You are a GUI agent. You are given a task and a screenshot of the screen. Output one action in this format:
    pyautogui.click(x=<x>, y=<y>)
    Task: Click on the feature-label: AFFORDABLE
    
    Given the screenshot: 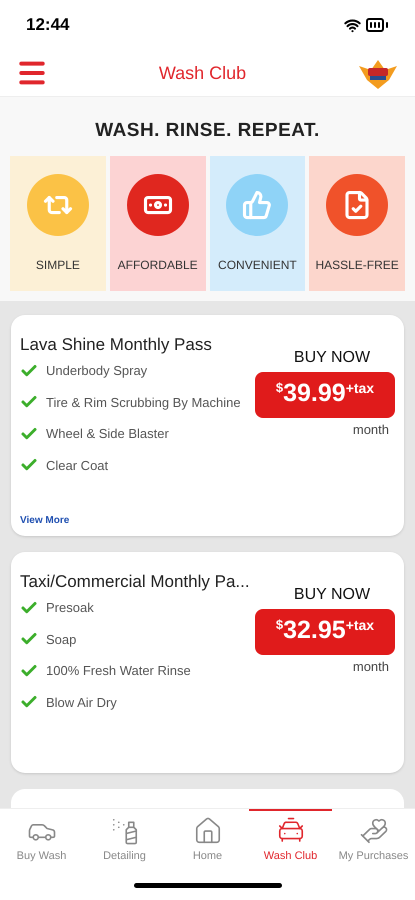 What is the action you would take?
    pyautogui.click(x=158, y=265)
    